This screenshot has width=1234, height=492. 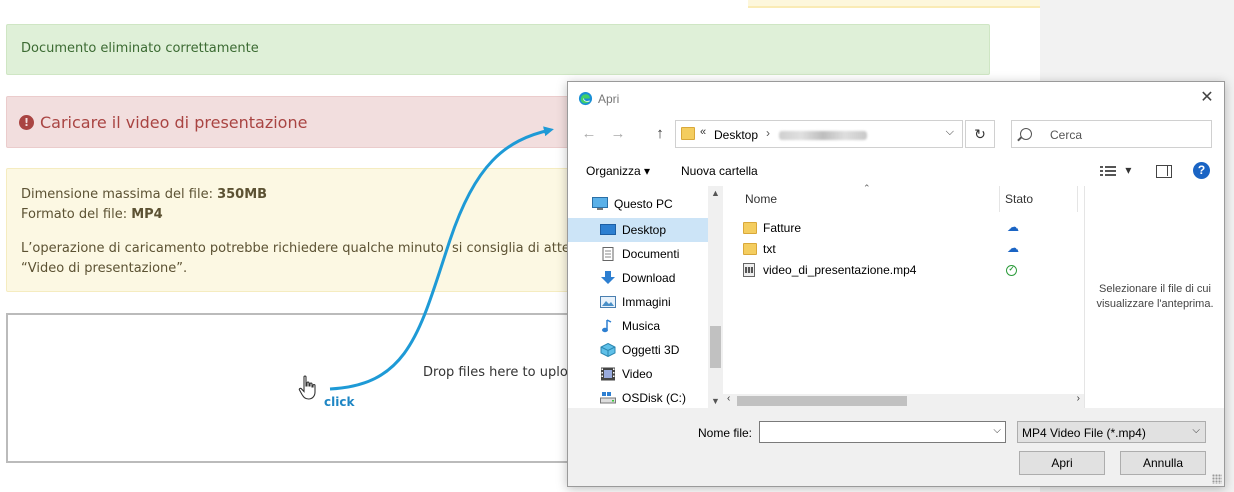 I want to click on forward-arrow-icon: →, so click(x=618, y=134).